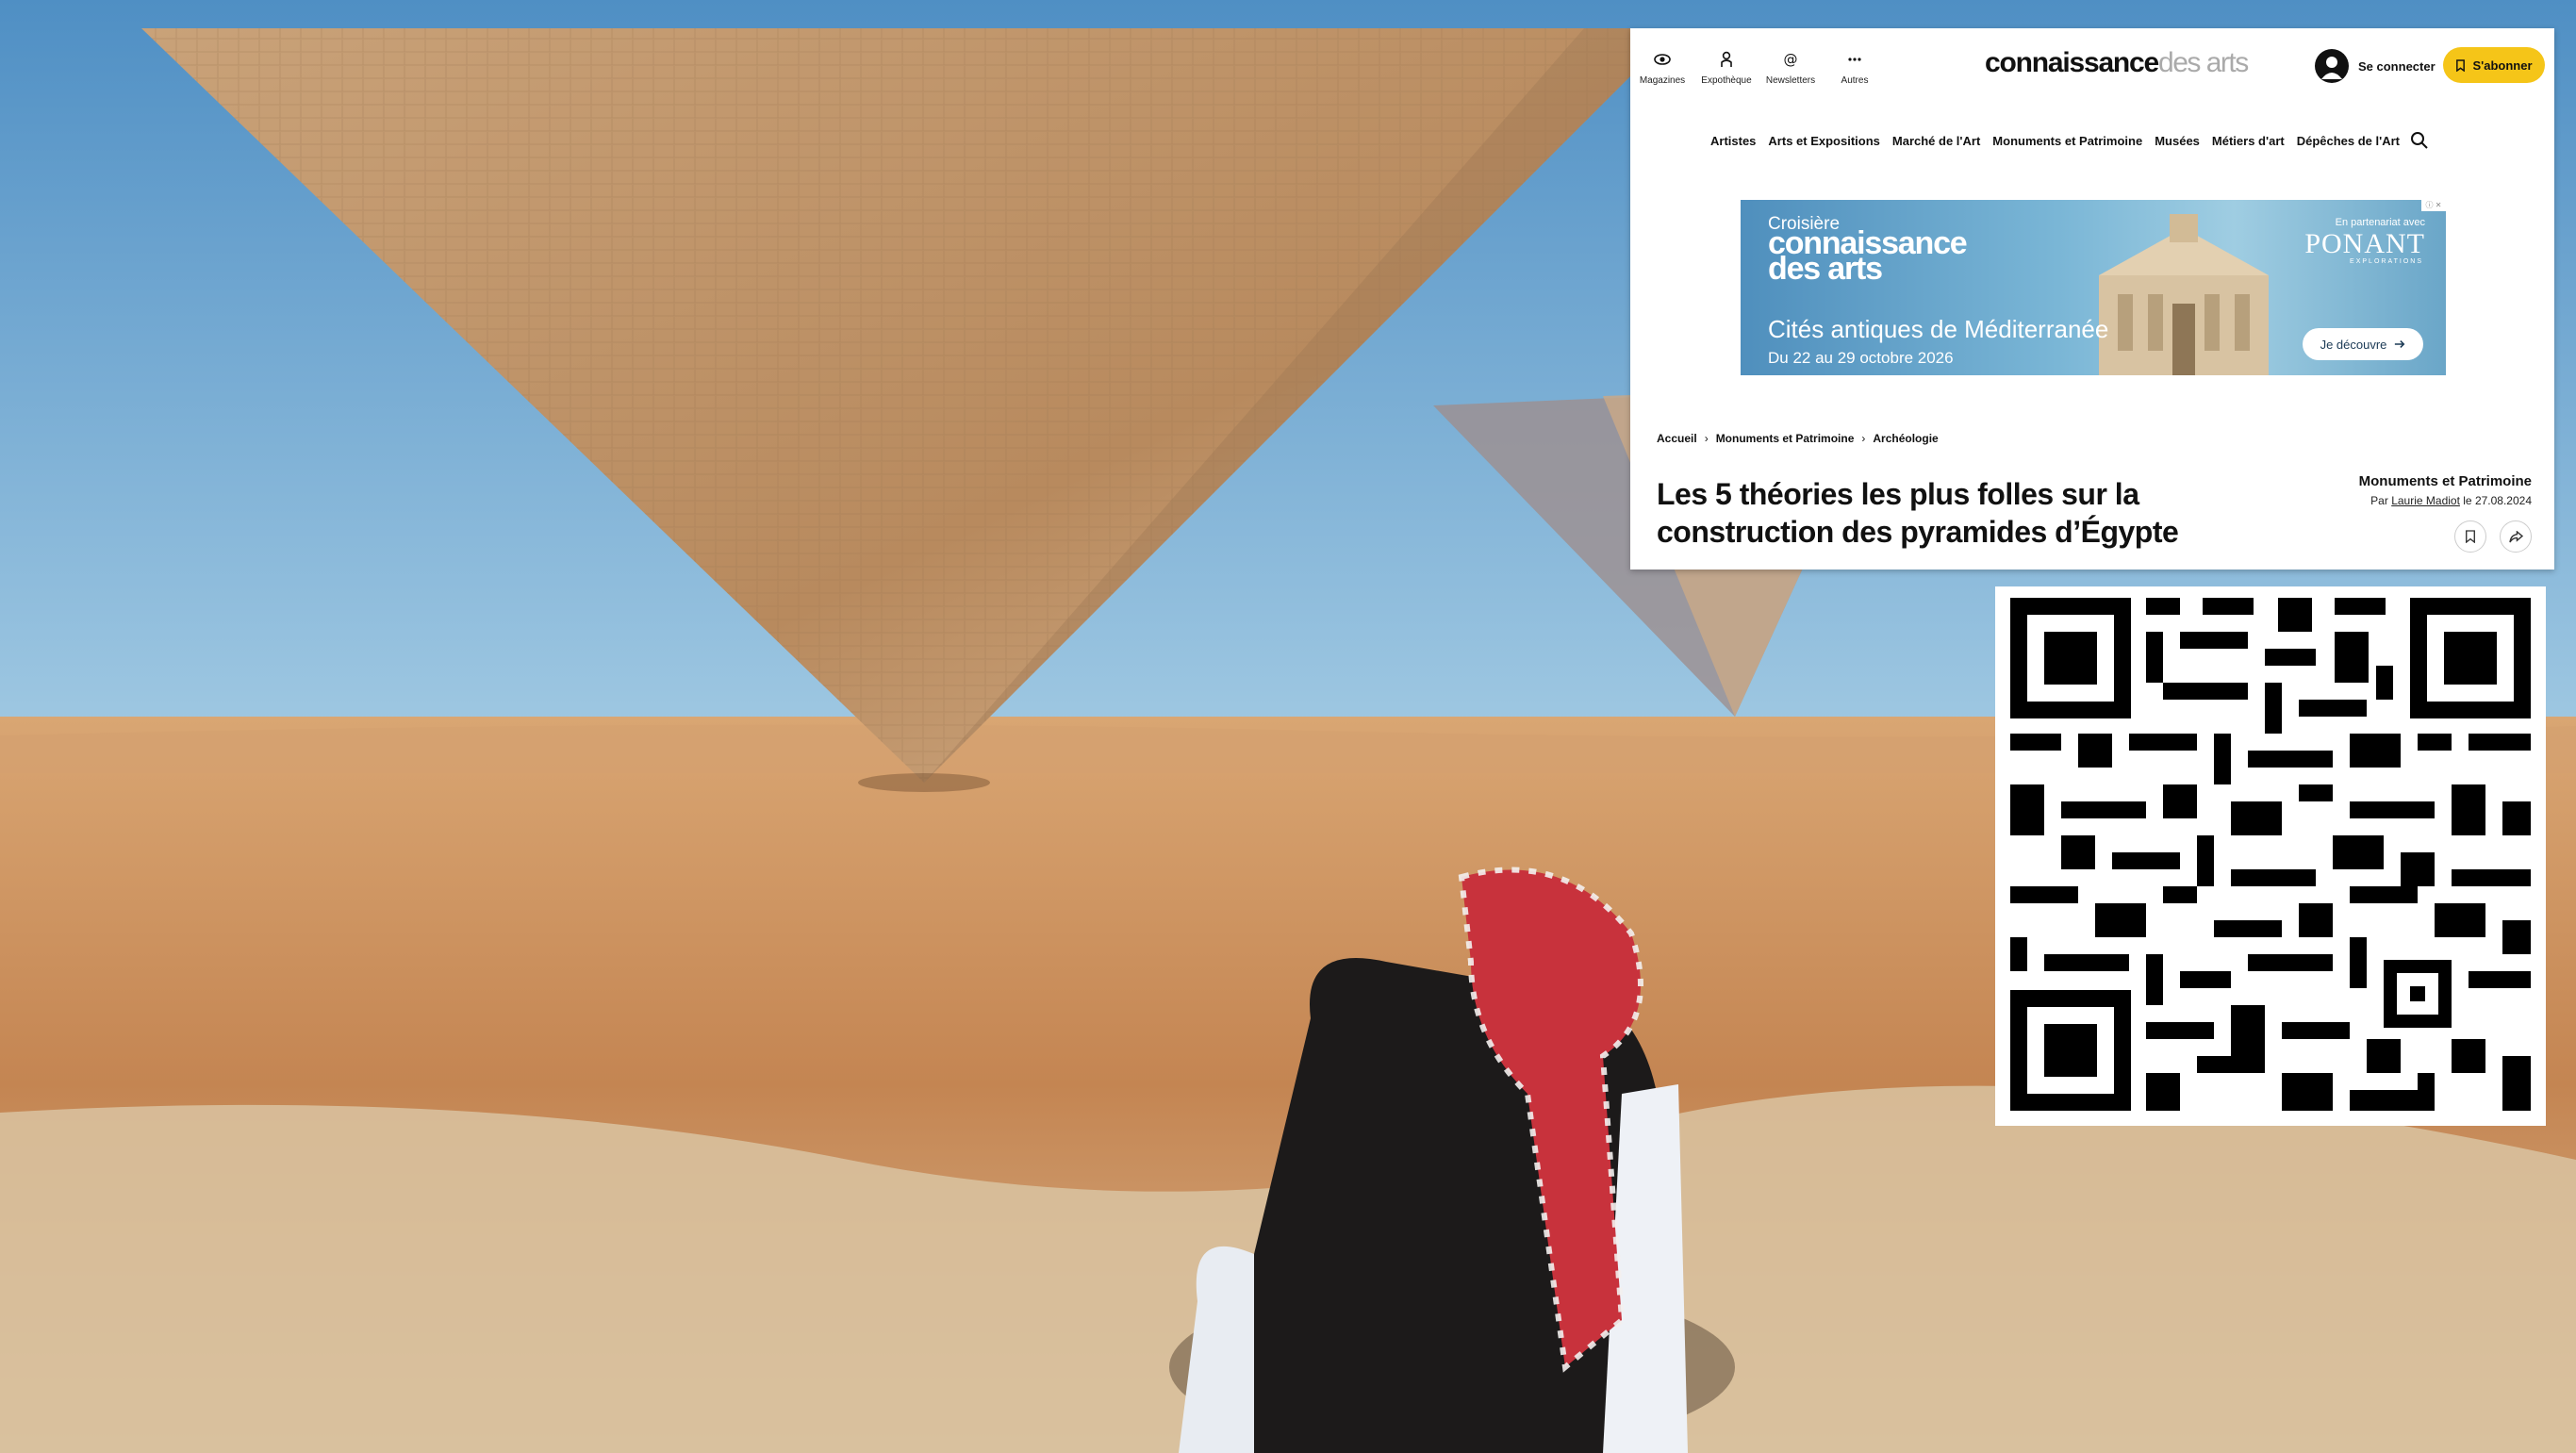 The width and height of the screenshot is (2576, 1453). Describe the element at coordinates (1790, 80) in the screenshot. I see `quick-link-label: Newsletters` at that location.